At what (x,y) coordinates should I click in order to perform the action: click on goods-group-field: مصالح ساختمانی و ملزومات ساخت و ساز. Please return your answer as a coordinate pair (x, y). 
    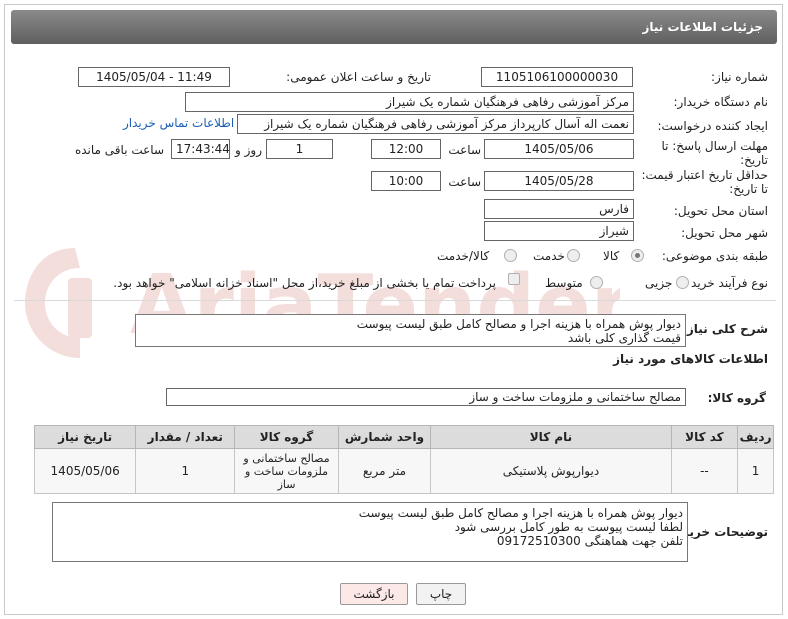
    Looking at the image, I should click on (426, 397).